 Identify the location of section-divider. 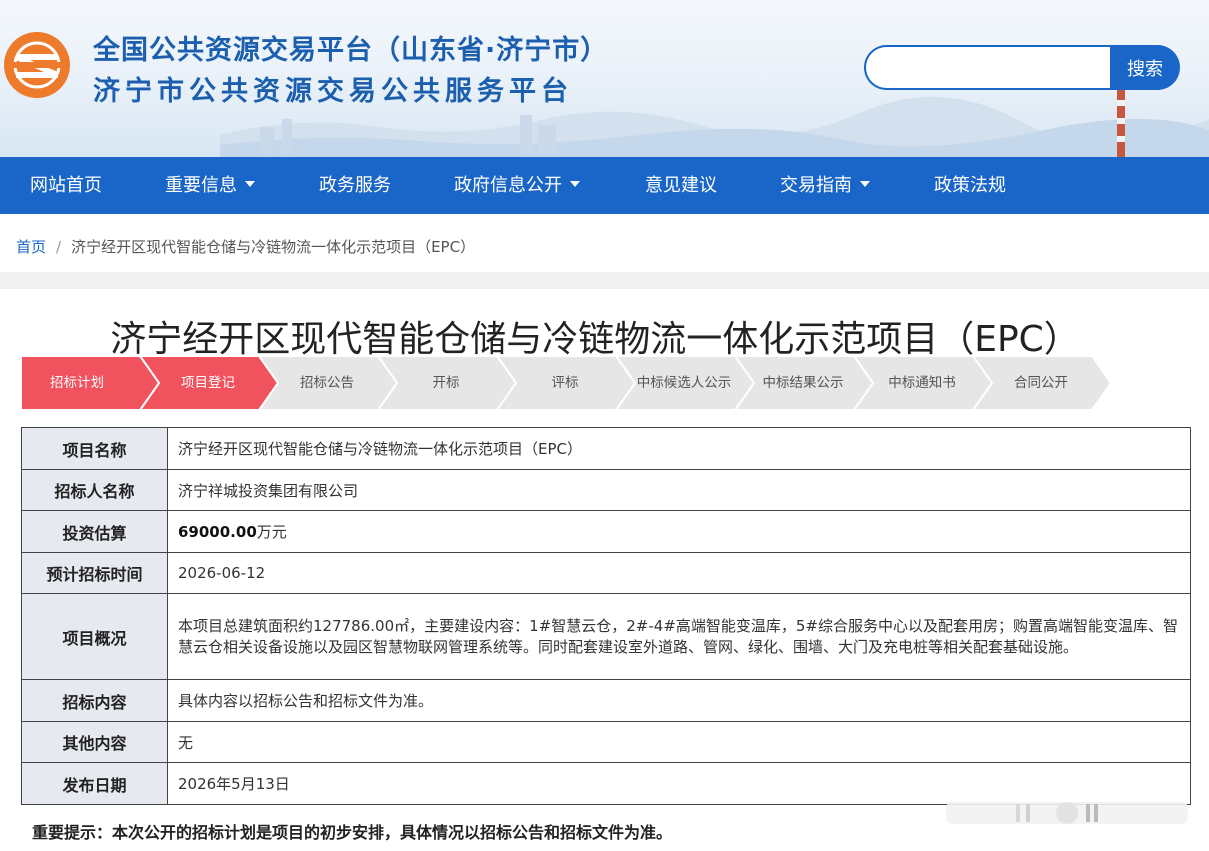
(604, 280).